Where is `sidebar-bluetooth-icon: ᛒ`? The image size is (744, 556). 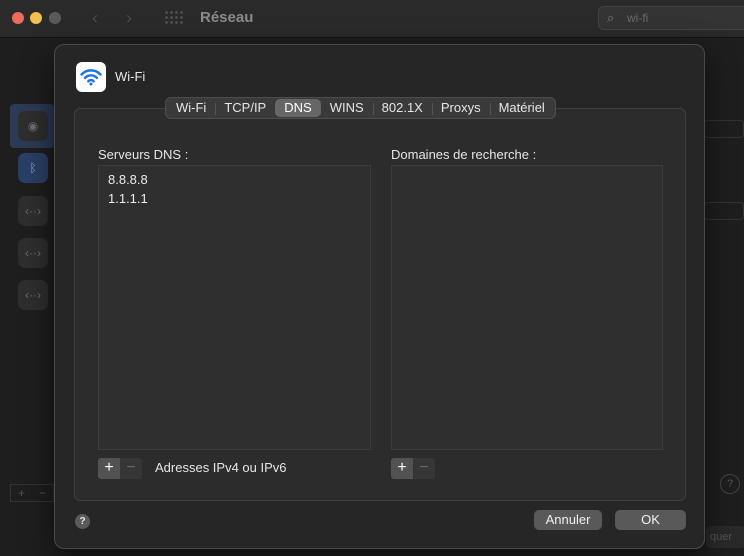
sidebar-bluetooth-icon: ᛒ is located at coordinates (33, 168).